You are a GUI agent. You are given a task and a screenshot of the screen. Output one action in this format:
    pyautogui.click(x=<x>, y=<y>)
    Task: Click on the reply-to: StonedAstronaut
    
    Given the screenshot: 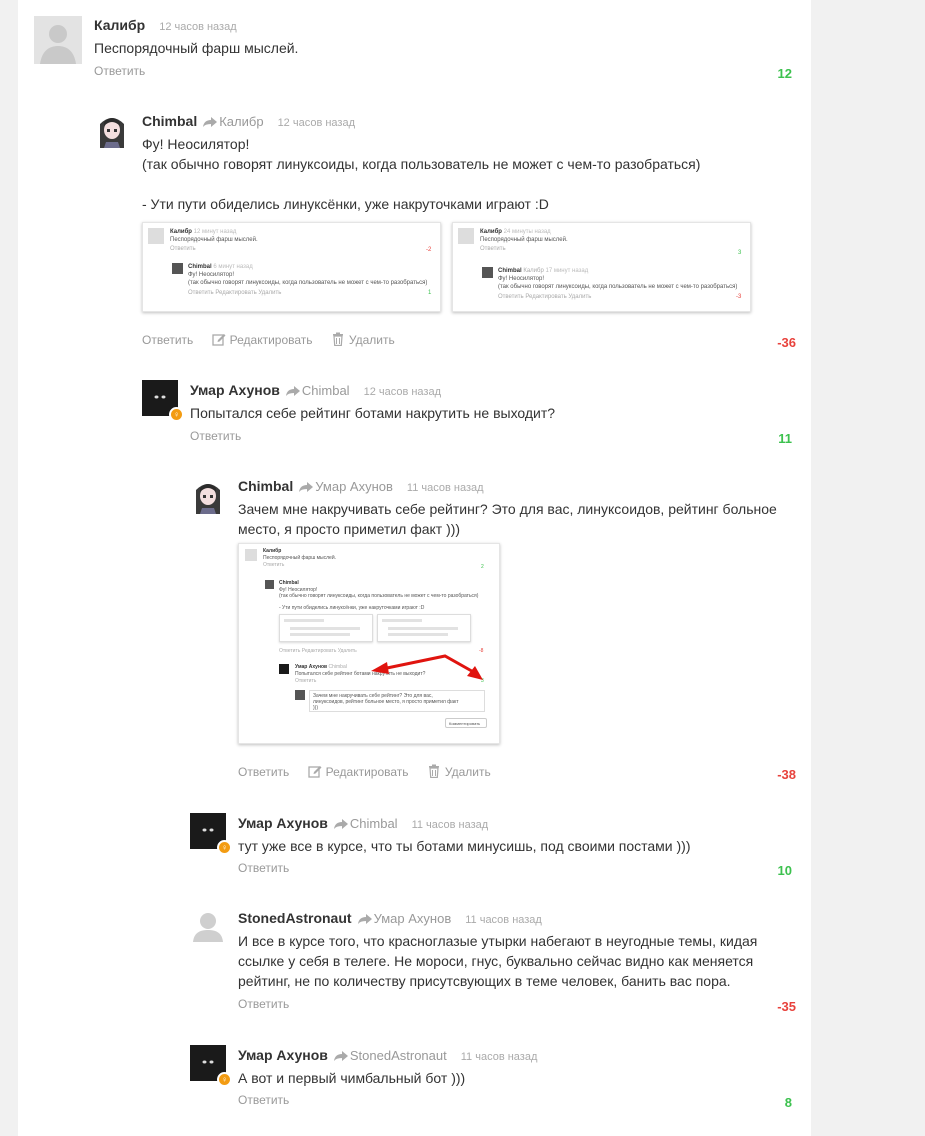 What is the action you would take?
    pyautogui.click(x=390, y=1055)
    